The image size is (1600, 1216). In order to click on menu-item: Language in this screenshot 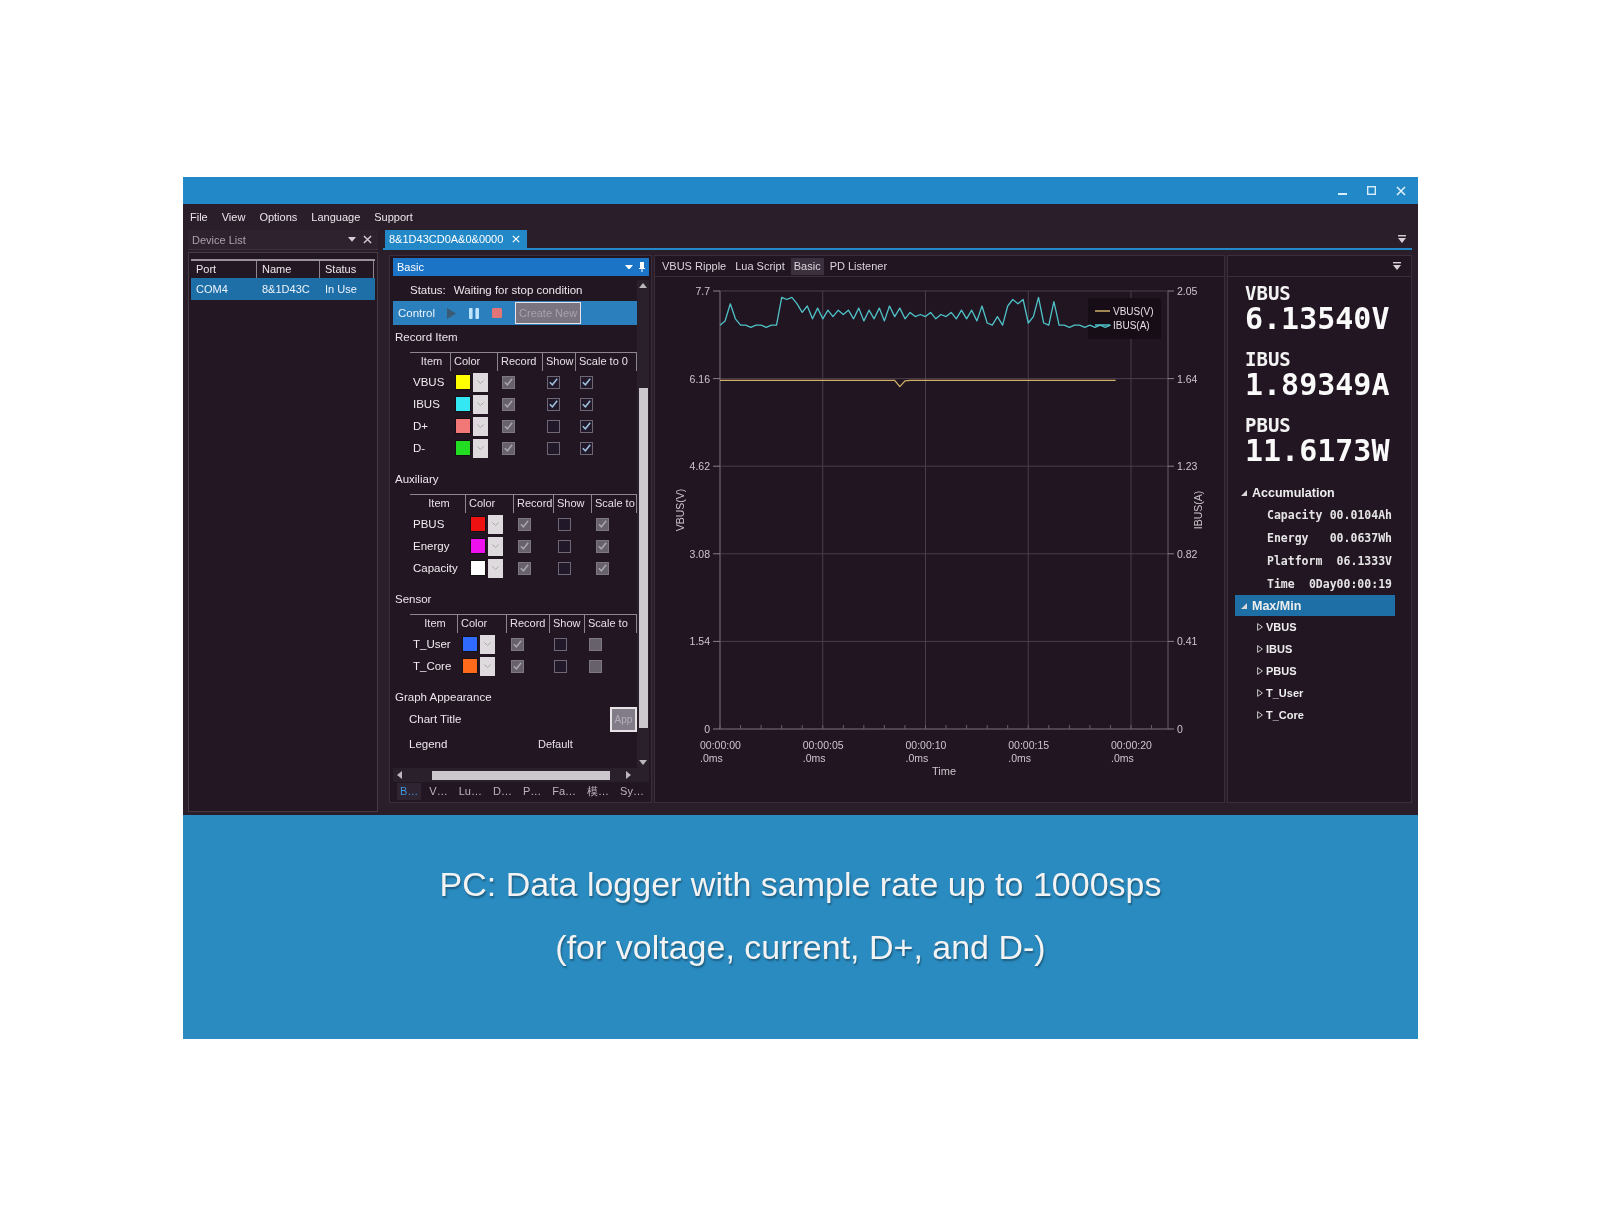, I will do `click(336, 217)`.